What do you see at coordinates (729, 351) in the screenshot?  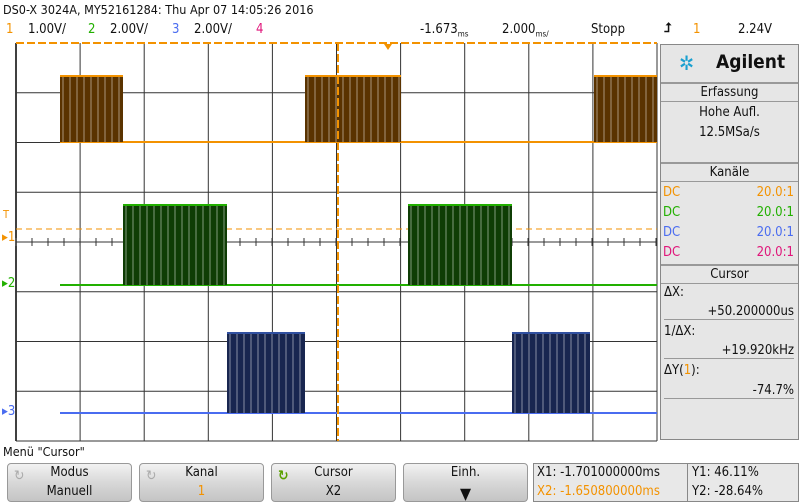 I see `inv-delta-x-value: +19.920kHz` at bounding box center [729, 351].